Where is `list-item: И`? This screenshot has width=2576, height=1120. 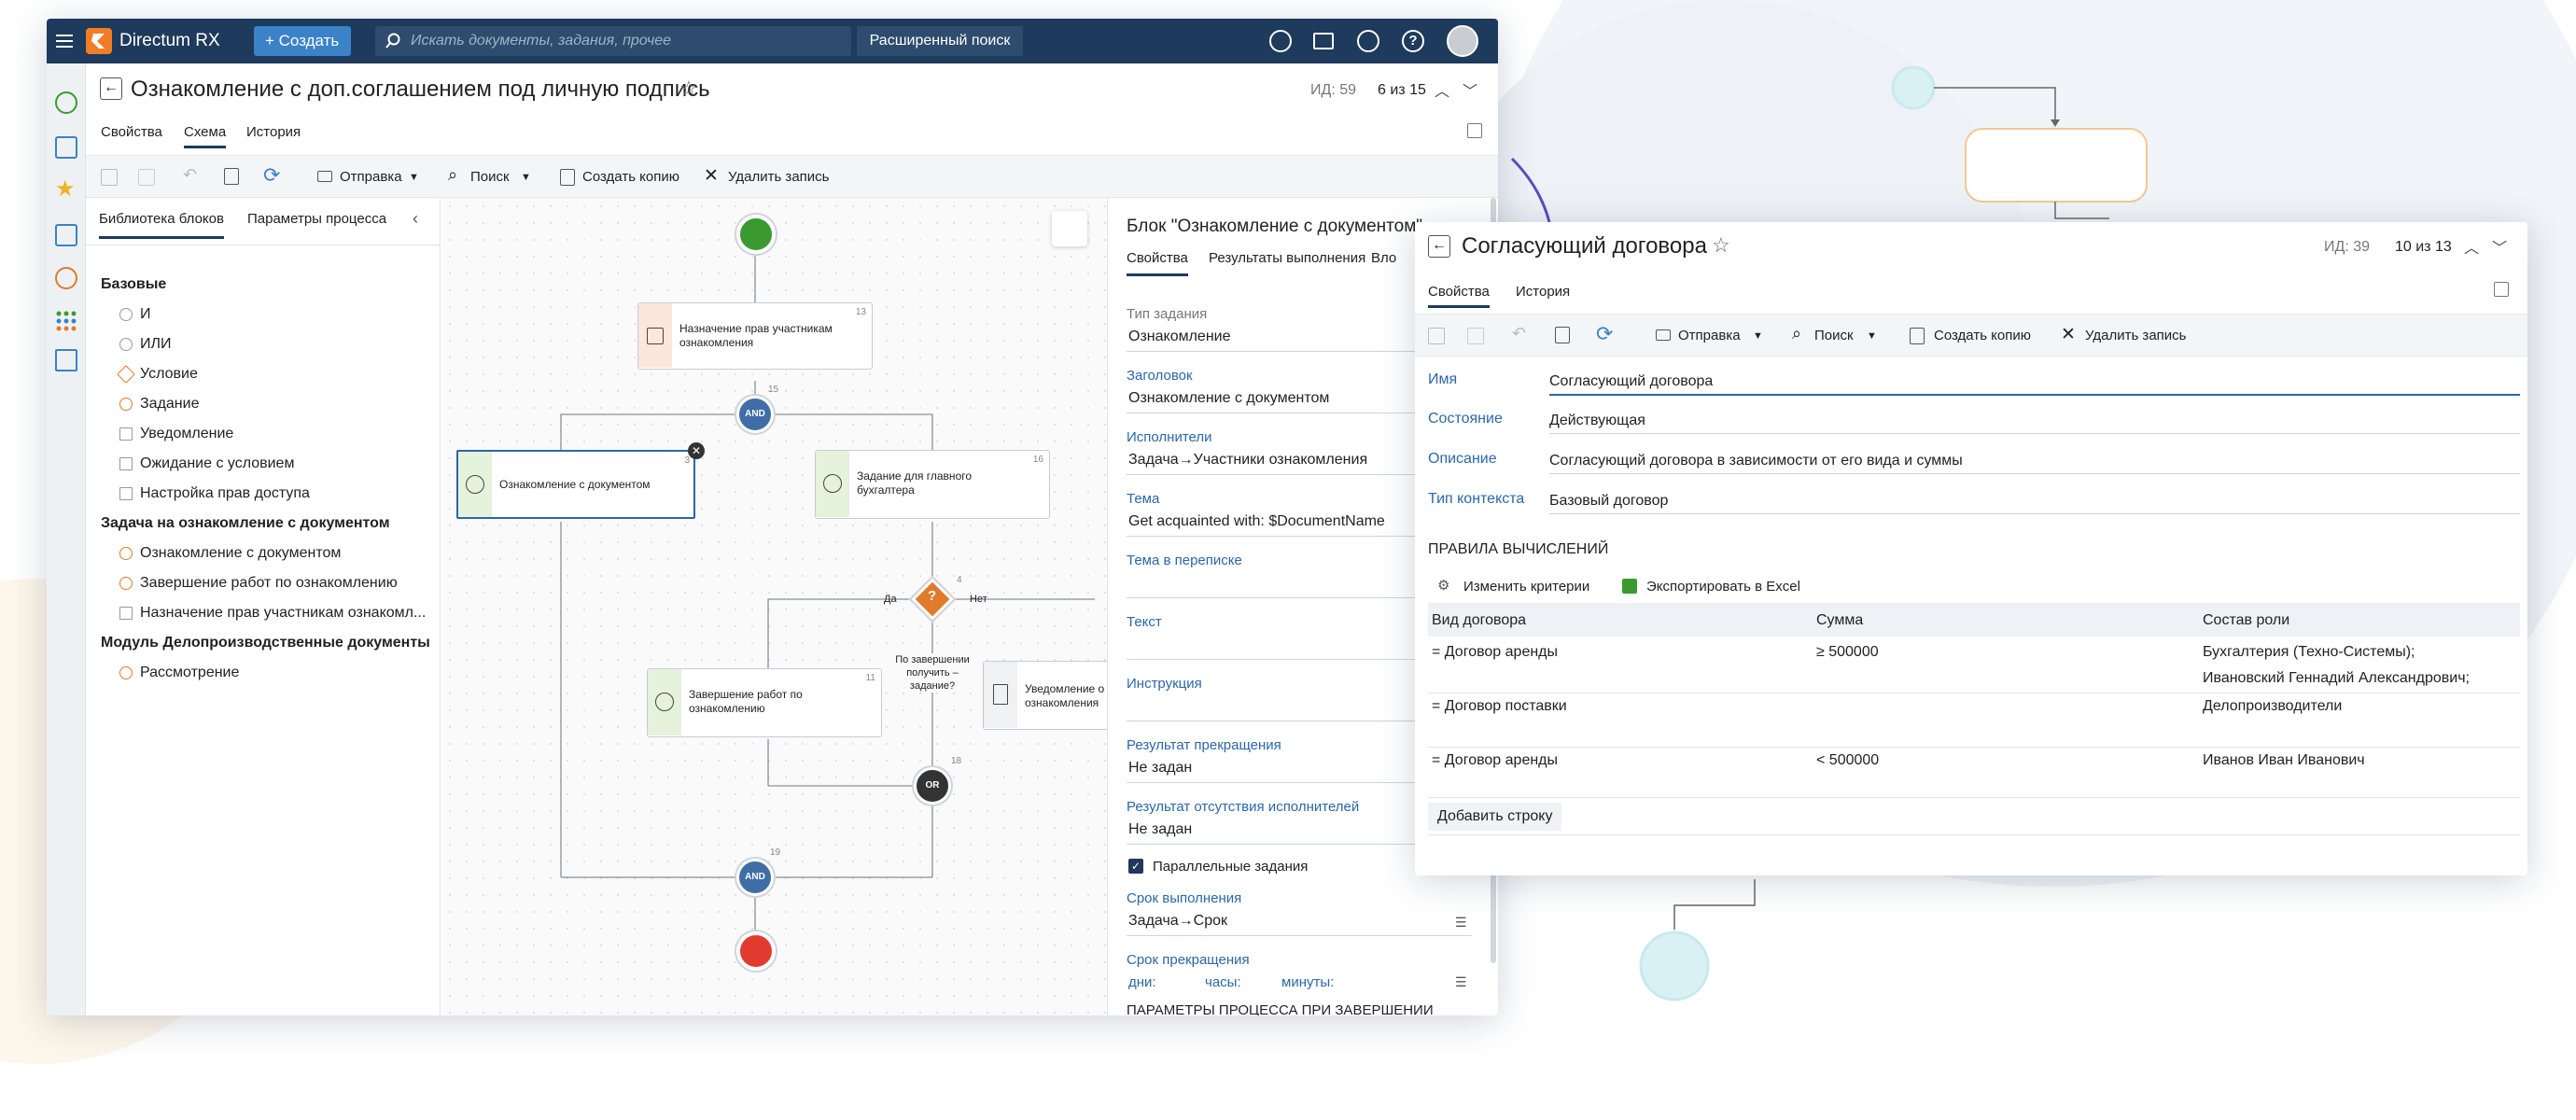
list-item: И is located at coordinates (145, 314).